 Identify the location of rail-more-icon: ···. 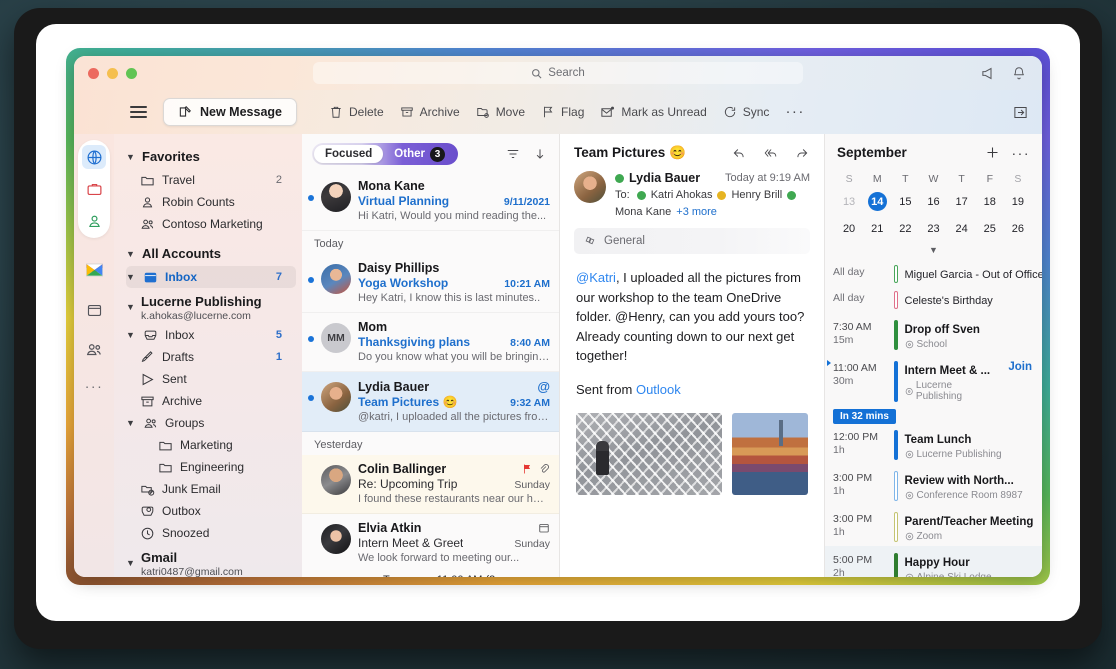
(94, 386).